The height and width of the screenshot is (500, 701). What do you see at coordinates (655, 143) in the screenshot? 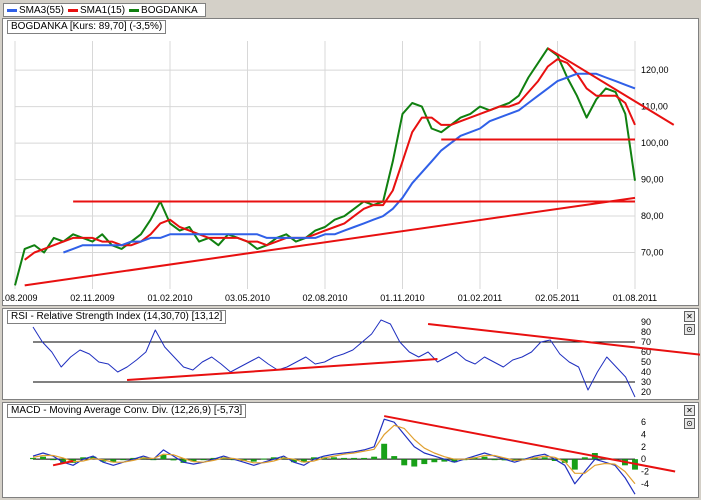
I see `y-tick-label: 100,00` at bounding box center [655, 143].